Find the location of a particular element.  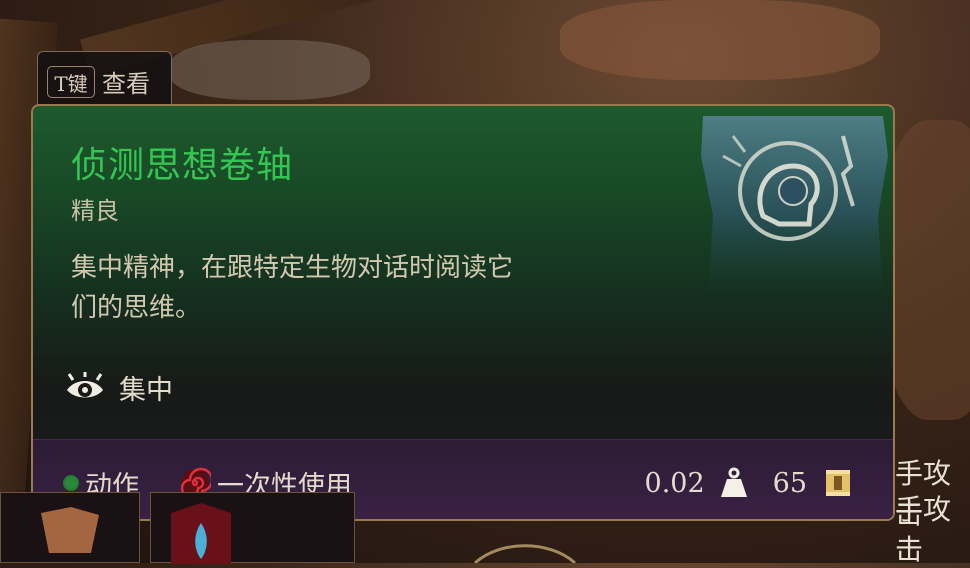

weight-stat: 0.02 is located at coordinates (697, 483).